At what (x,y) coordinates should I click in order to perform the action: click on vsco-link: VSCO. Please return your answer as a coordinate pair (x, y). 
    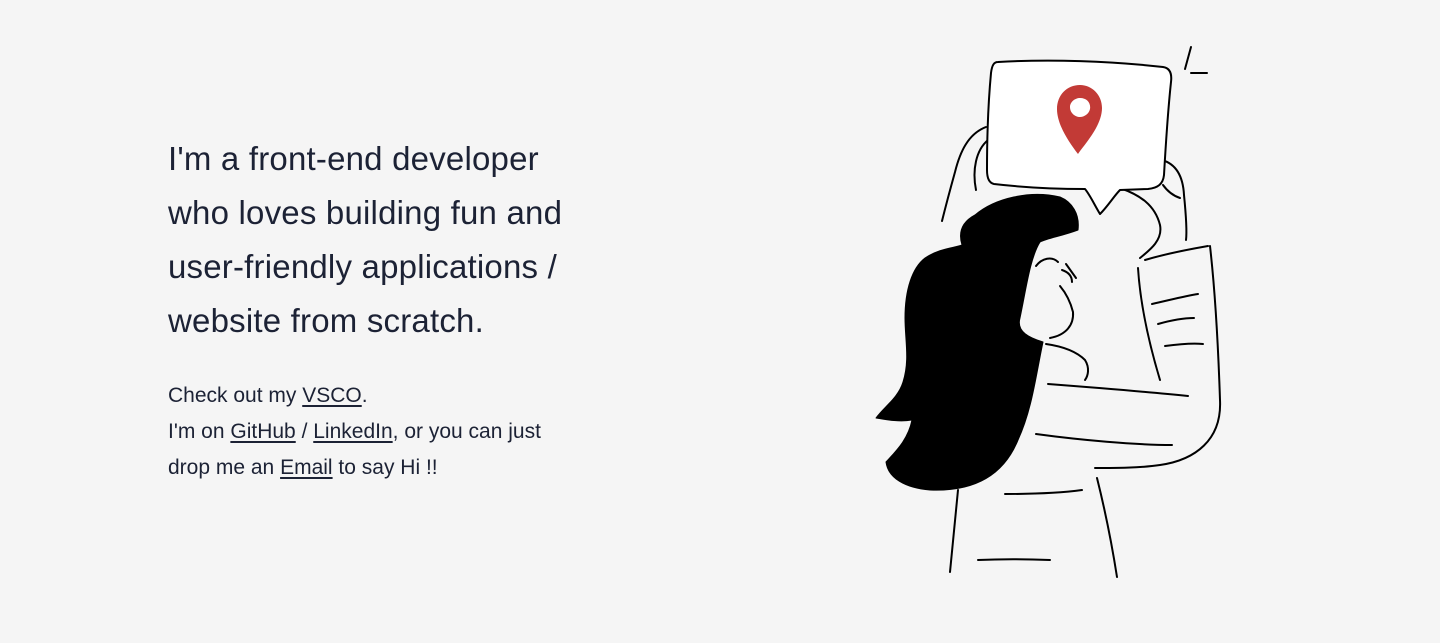
    Looking at the image, I should click on (332, 395).